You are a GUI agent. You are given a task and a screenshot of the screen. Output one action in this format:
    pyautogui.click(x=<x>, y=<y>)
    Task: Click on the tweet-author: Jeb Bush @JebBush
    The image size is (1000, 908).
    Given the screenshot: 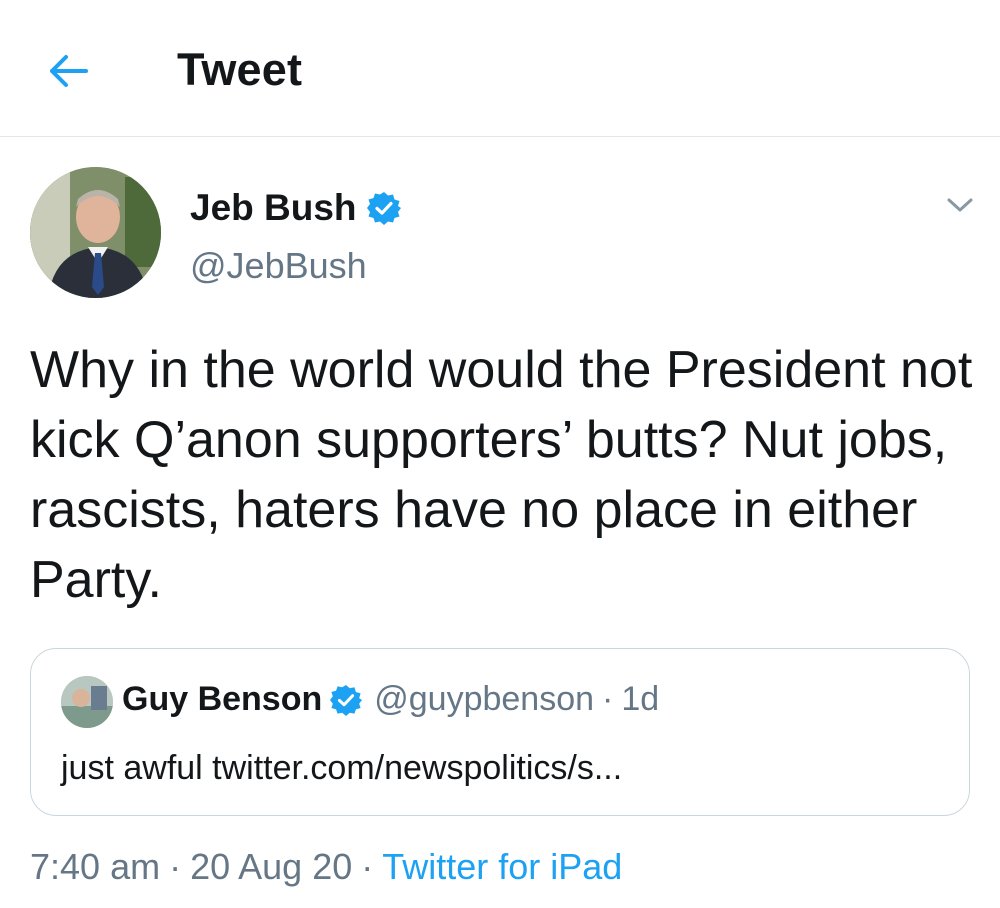 What is the action you would take?
    pyautogui.click(x=501, y=234)
    